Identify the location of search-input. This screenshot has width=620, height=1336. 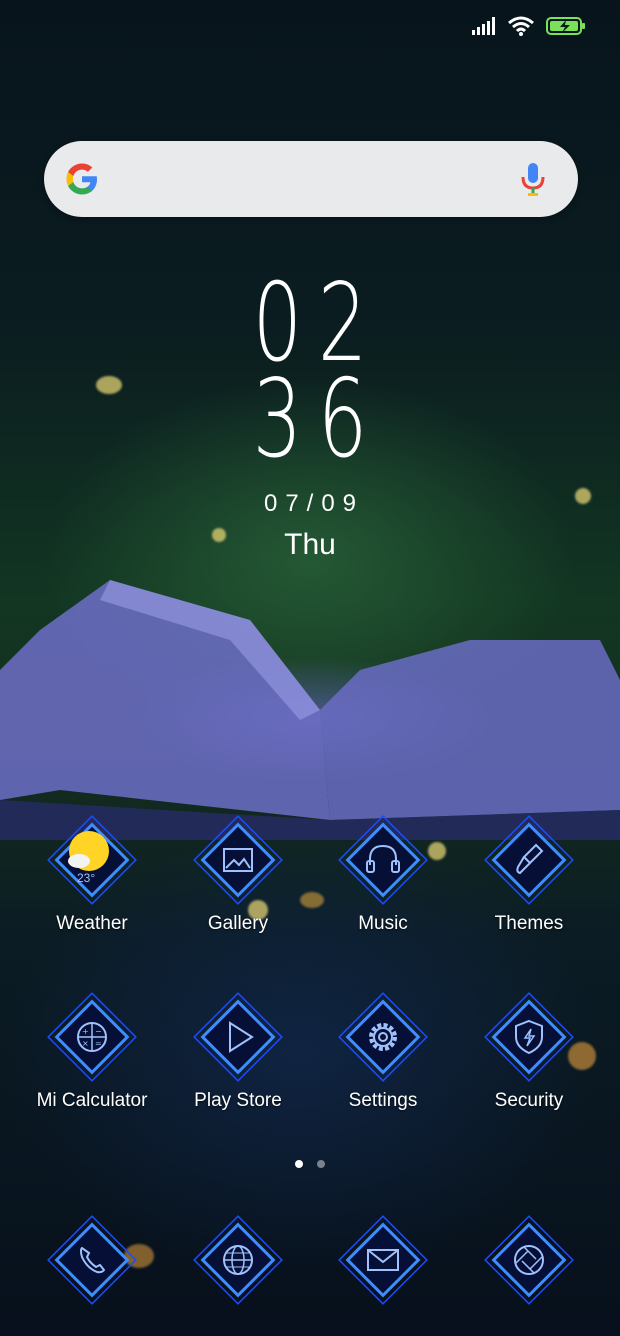
(306, 180).